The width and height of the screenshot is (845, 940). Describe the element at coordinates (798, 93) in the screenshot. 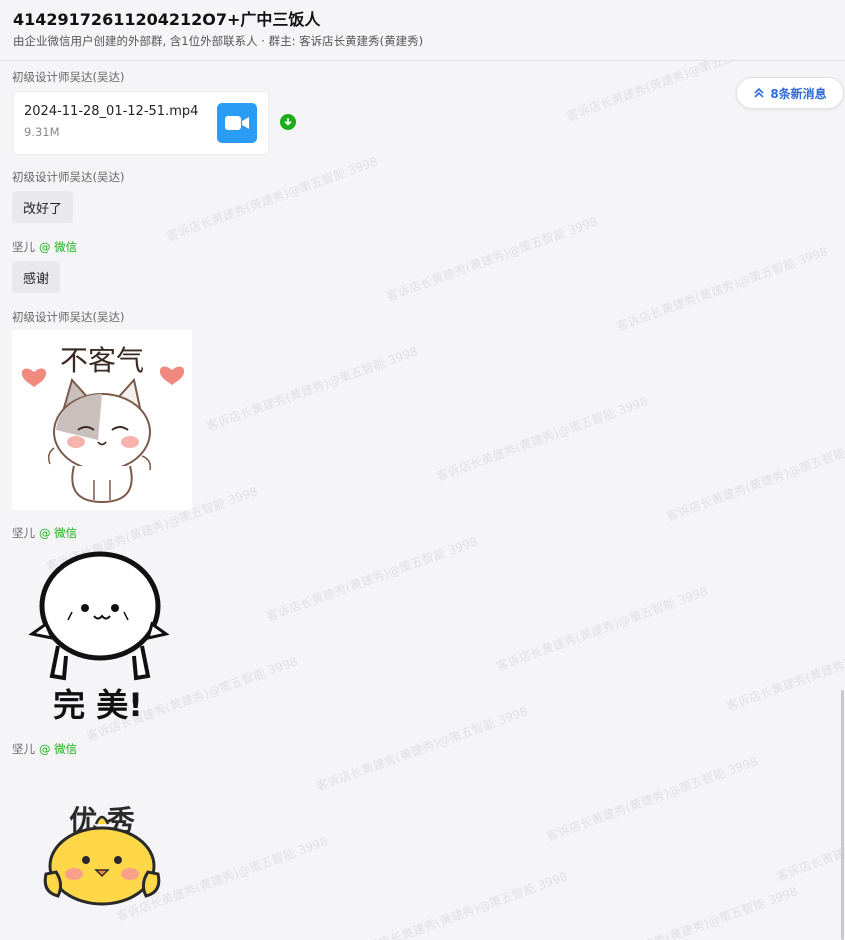

I see `new-messages-label: 8条新消息` at that location.